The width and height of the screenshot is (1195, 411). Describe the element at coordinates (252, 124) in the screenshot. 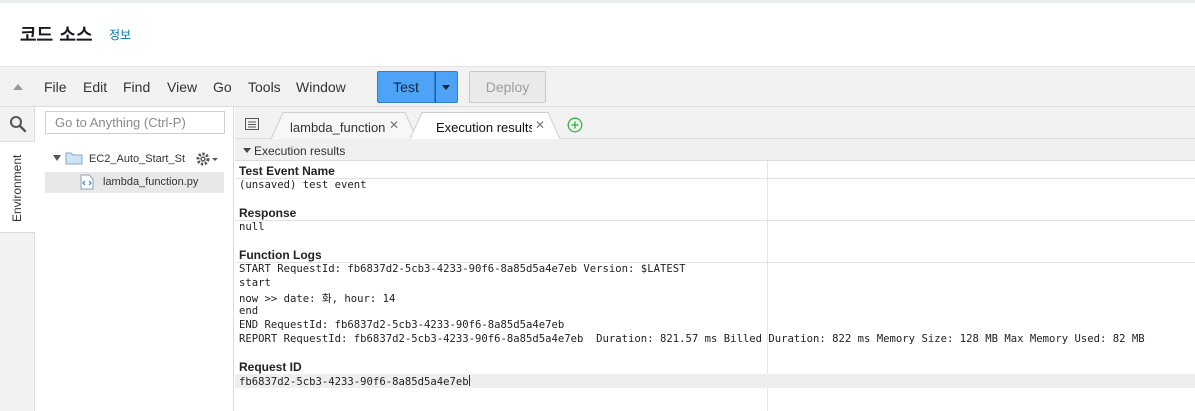

I see `tabs-menu-icon` at that location.